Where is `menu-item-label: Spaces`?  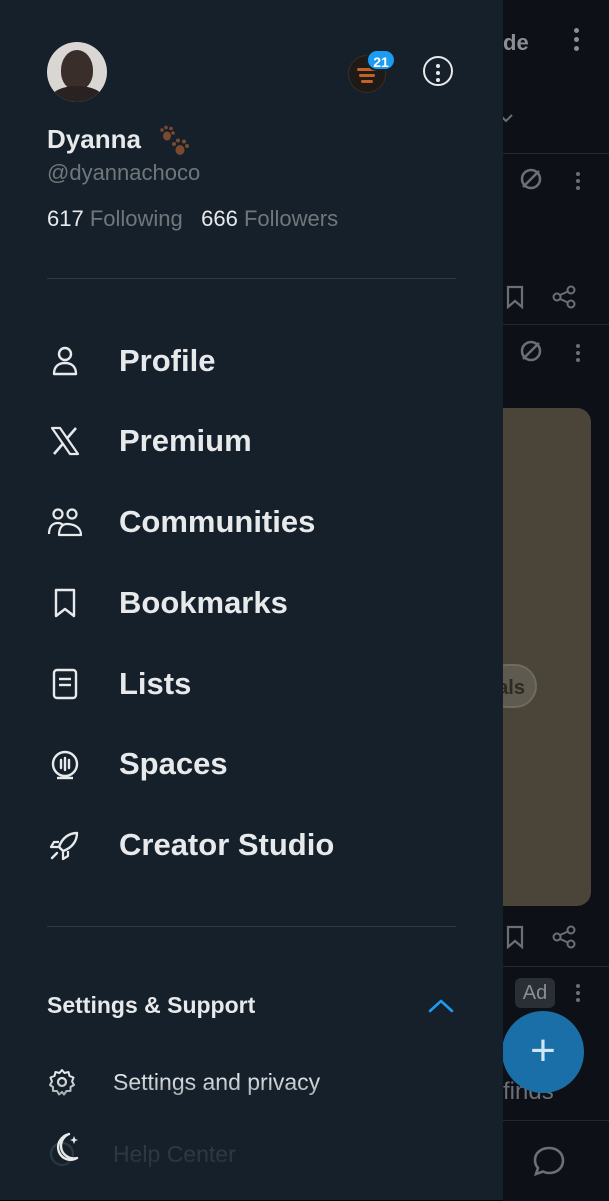 menu-item-label: Spaces is located at coordinates (173, 763).